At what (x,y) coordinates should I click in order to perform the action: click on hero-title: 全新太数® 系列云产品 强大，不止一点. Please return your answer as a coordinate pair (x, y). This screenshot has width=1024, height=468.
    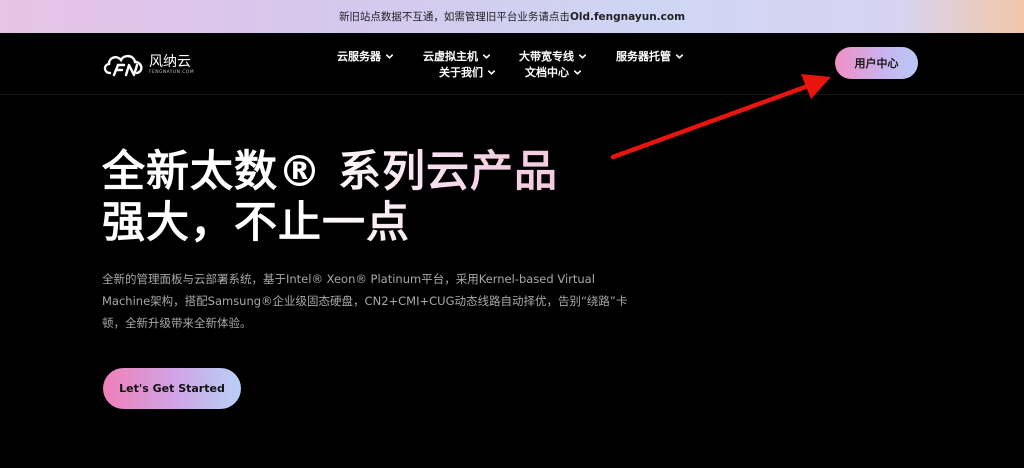
    Looking at the image, I should click on (362, 198).